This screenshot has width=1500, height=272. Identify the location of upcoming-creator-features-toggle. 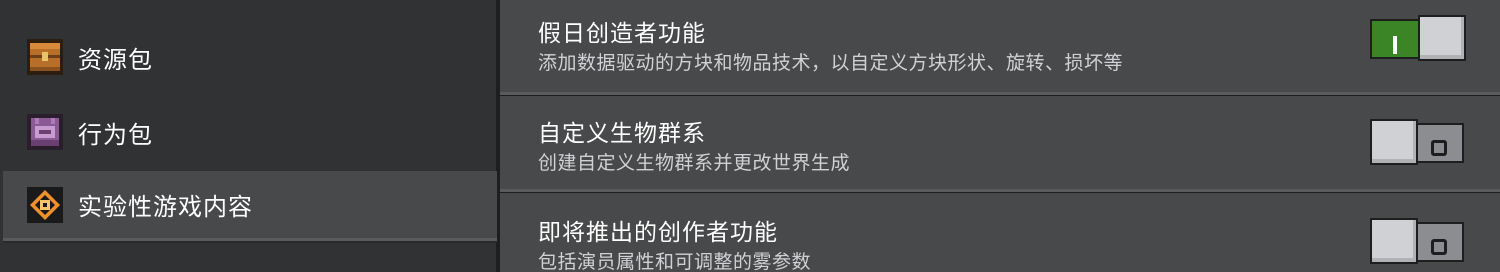
(1418, 241).